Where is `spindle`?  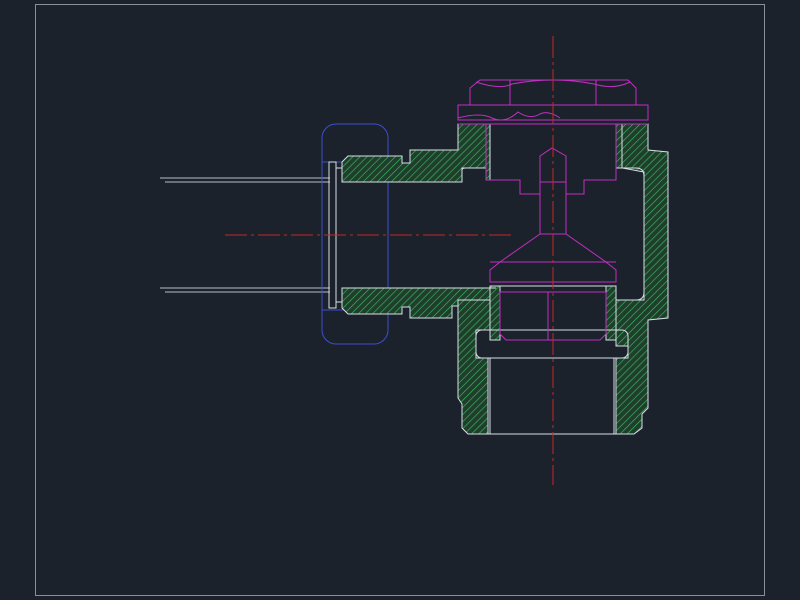 spindle is located at coordinates (551, 203).